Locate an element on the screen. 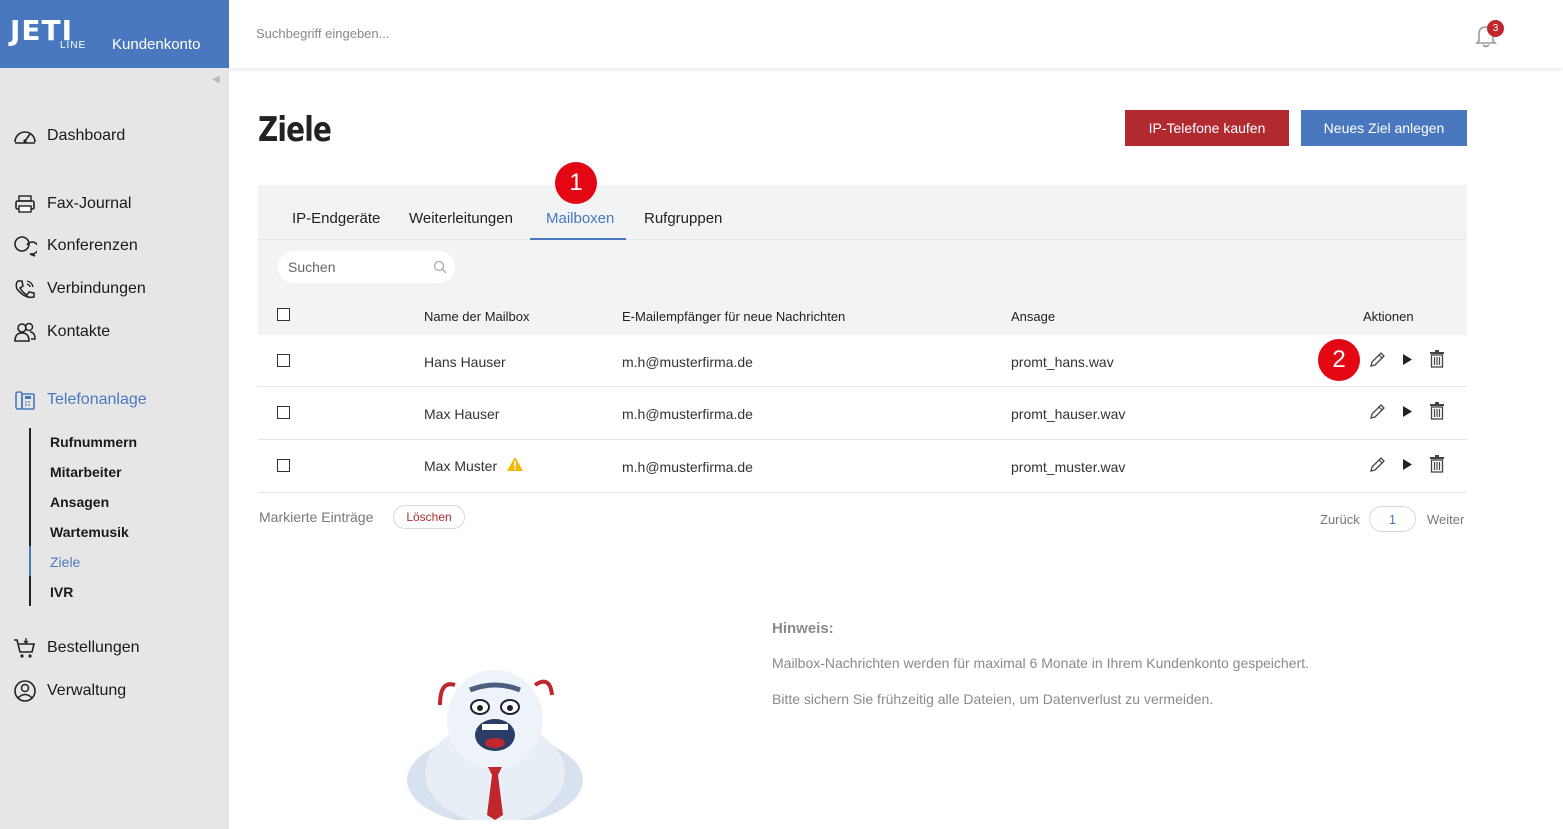 The image size is (1563, 829). sidebar-item-label: Verbindungen is located at coordinates (96, 288).